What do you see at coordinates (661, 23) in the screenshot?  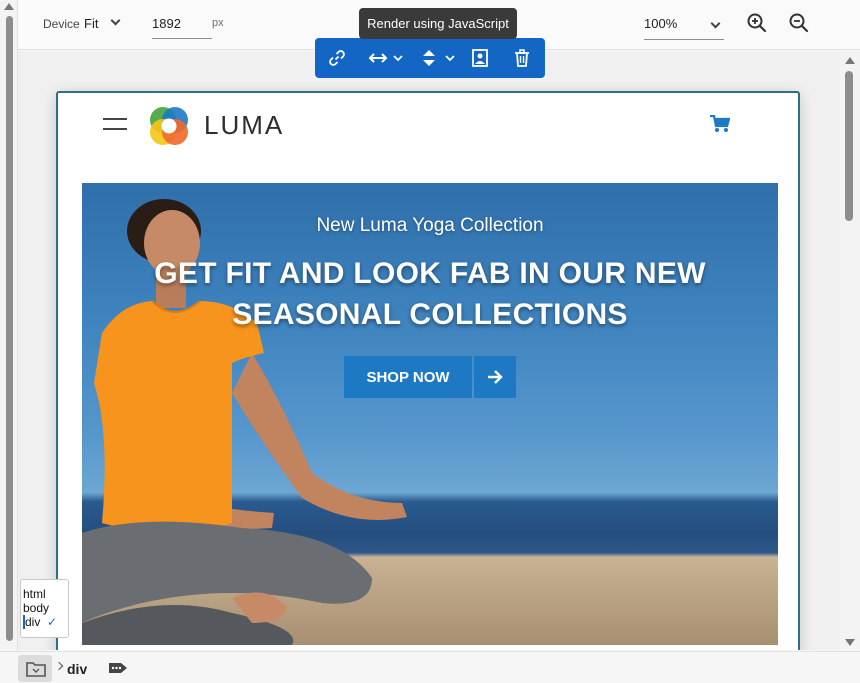 I see `zoom-value: 100%` at bounding box center [661, 23].